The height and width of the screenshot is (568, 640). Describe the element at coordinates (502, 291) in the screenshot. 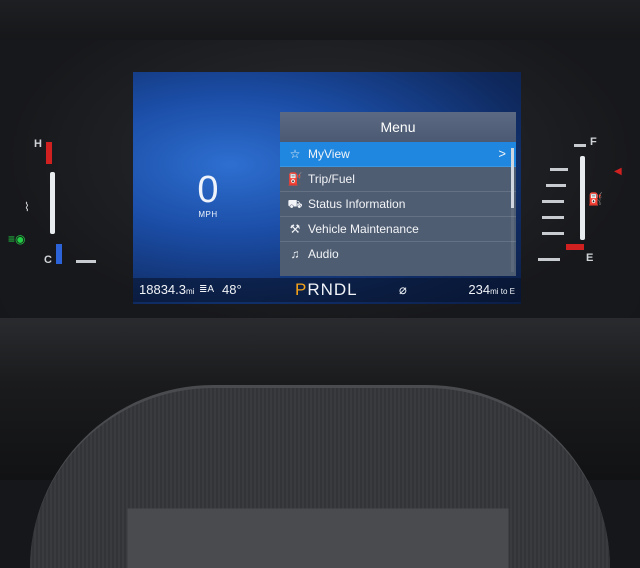

I see `range-unit: mi to E` at that location.